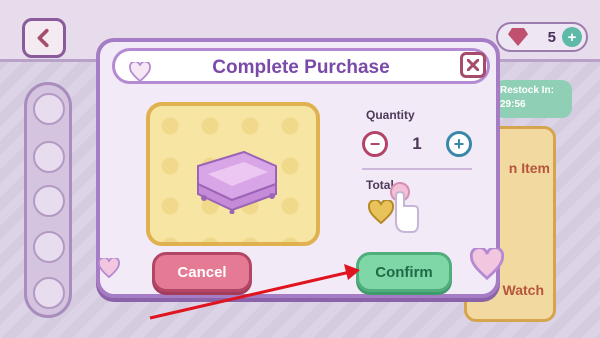 This screenshot has width=600, height=338. I want to click on modal-title: Complete Purchase, so click(301, 67).